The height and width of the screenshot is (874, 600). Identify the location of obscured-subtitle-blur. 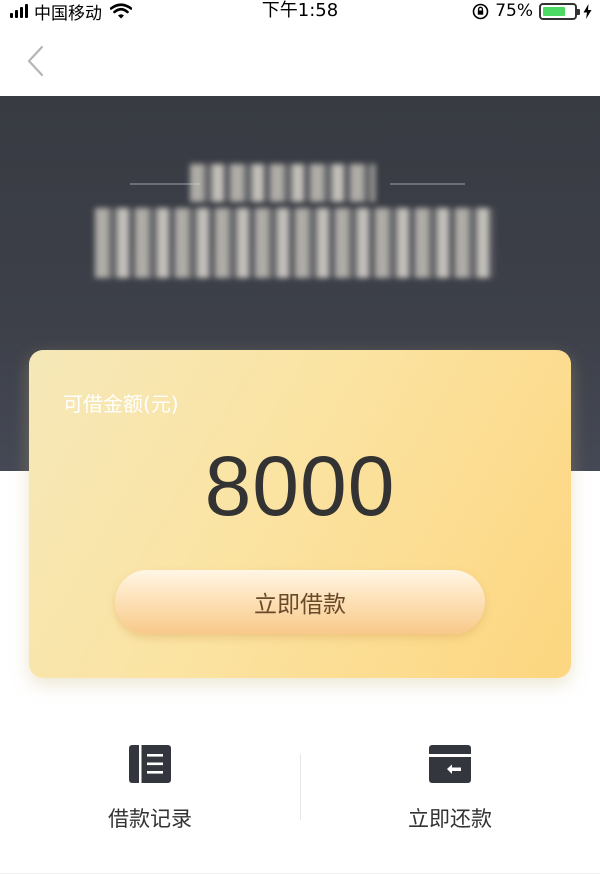
(295, 243).